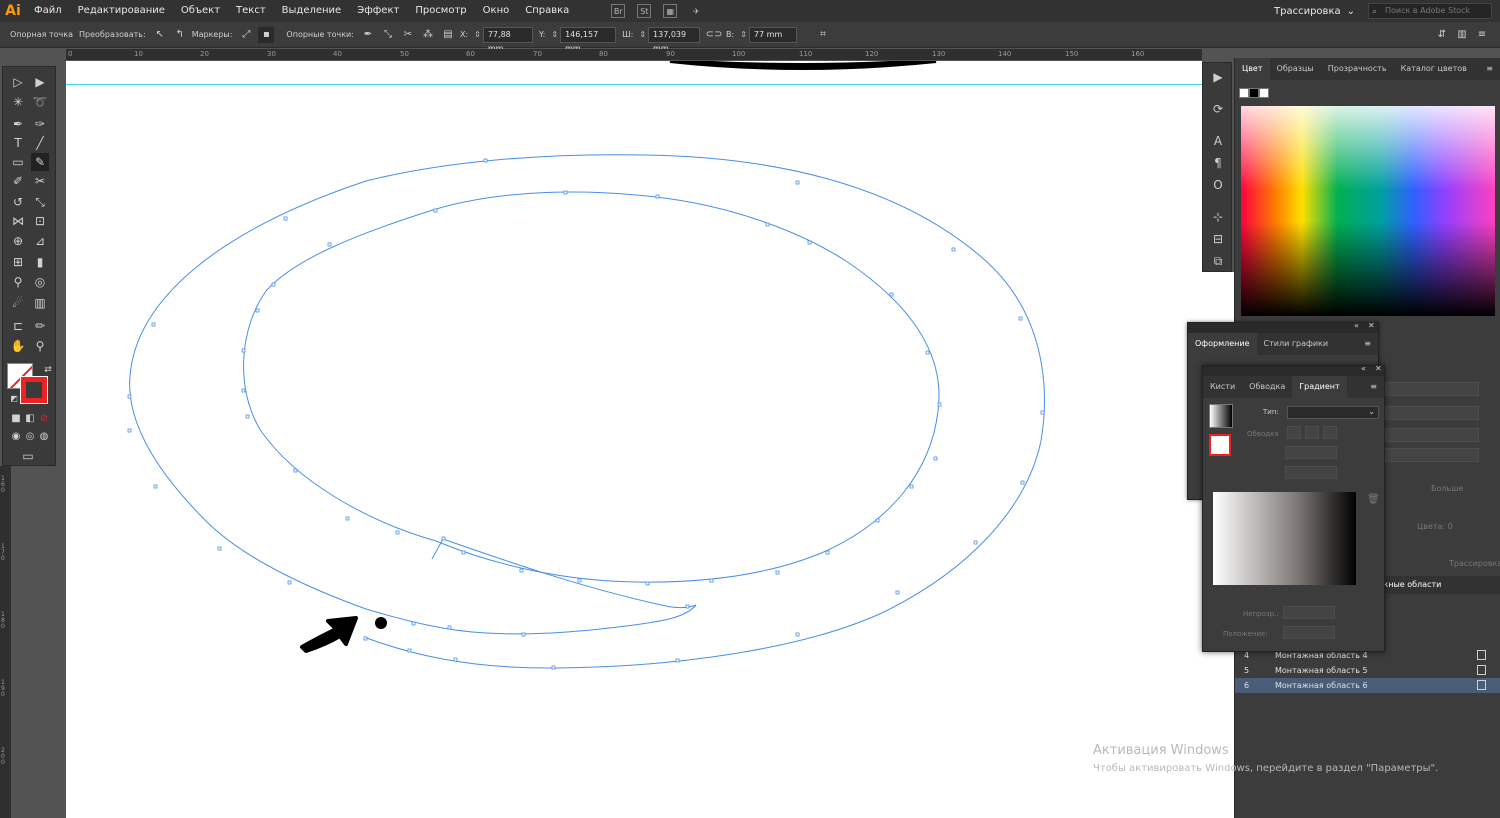 The image size is (1500, 818). What do you see at coordinates (18, 124) in the screenshot?
I see `pen-tool-icon: ✒` at bounding box center [18, 124].